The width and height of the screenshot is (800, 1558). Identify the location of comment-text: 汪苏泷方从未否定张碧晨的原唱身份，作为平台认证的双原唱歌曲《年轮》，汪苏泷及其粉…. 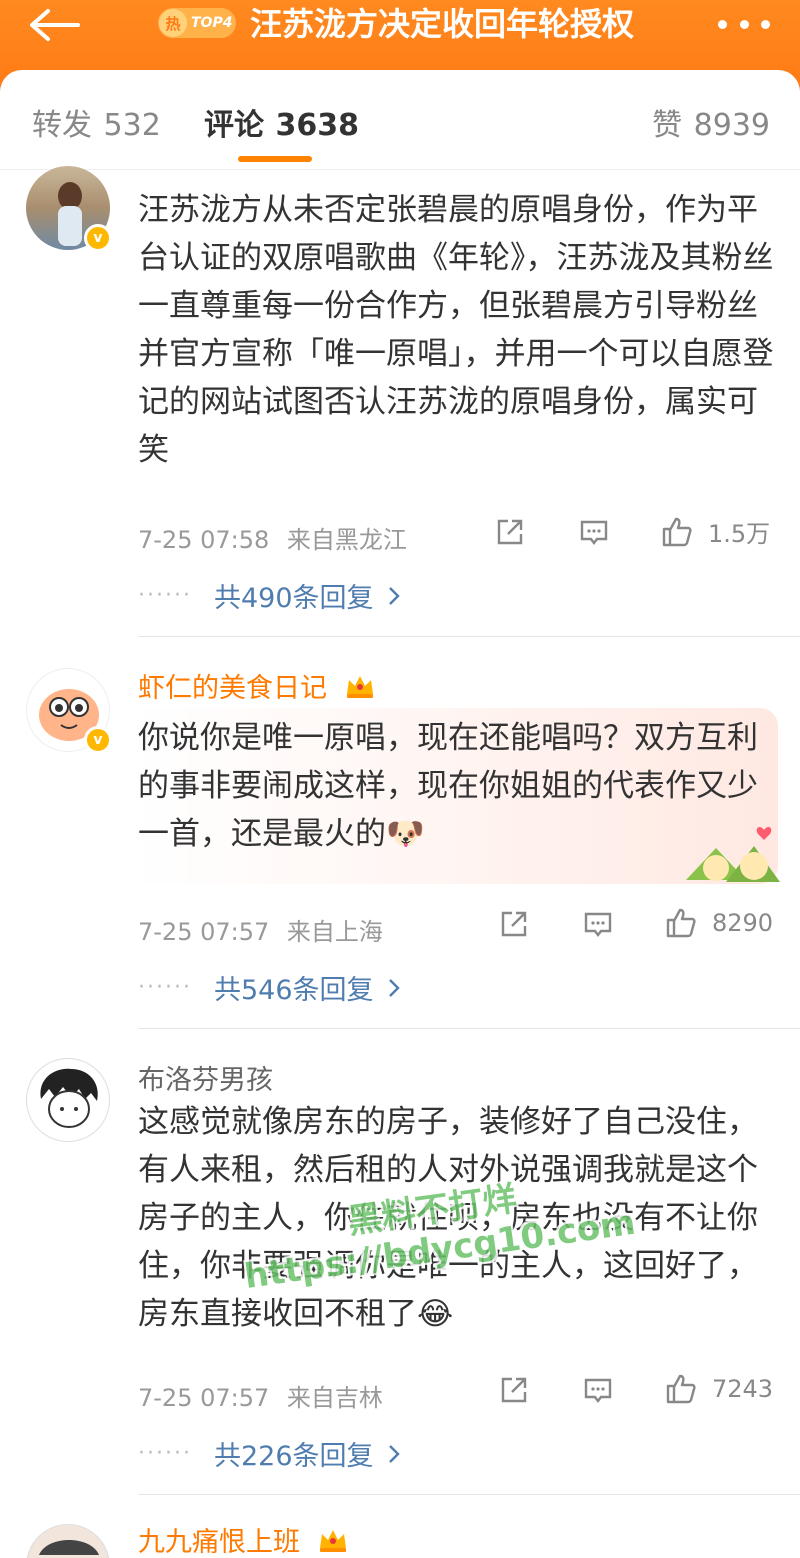
(456, 330).